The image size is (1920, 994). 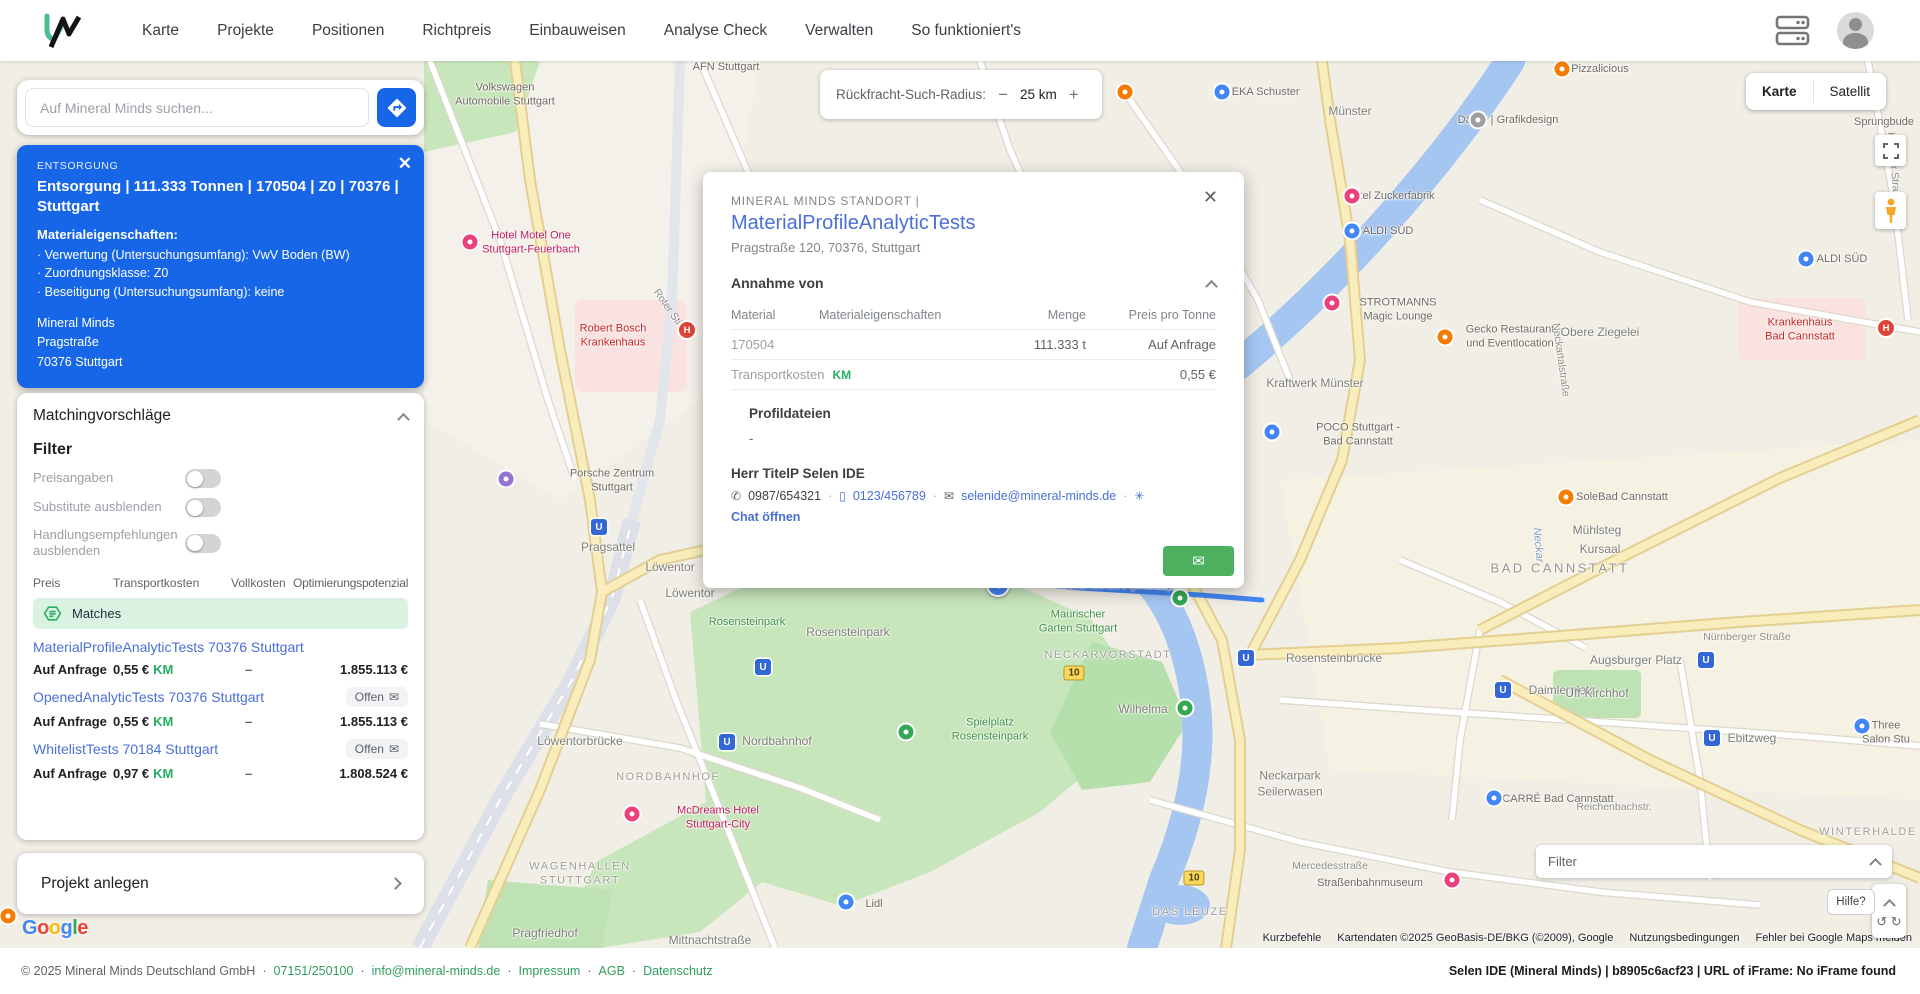 What do you see at coordinates (62, 31) in the screenshot?
I see `mineral-minds-logo` at bounding box center [62, 31].